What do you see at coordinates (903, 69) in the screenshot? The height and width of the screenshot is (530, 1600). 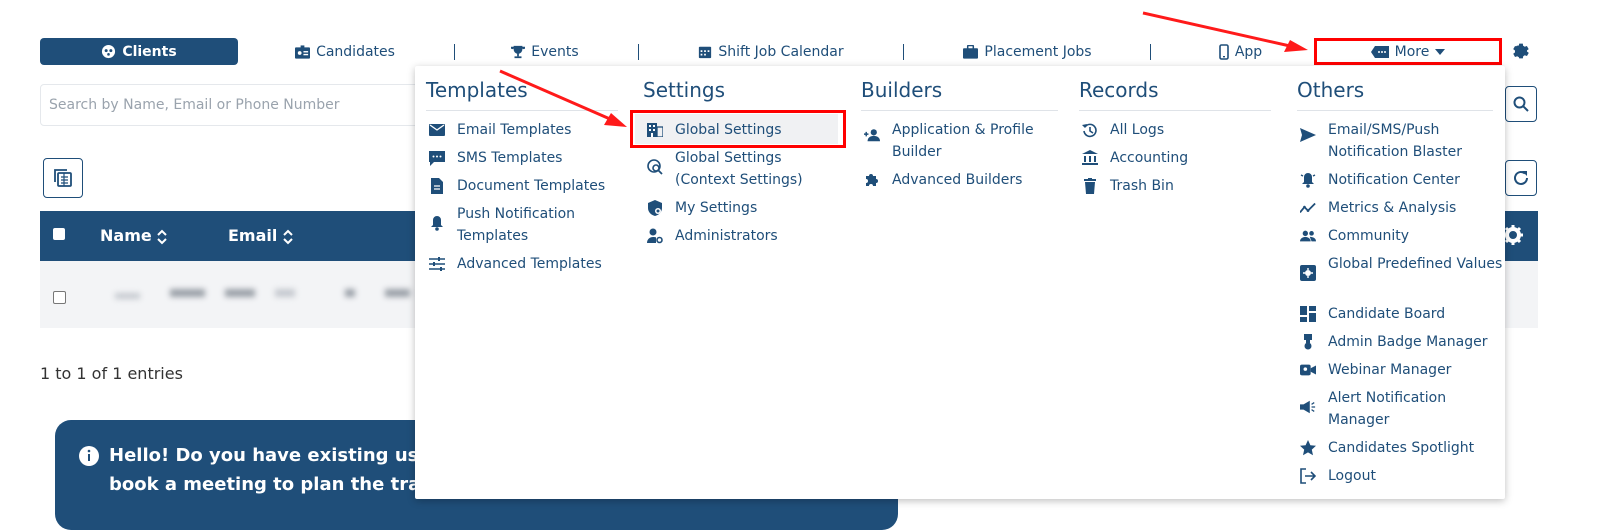 I see `annotation-arrows` at bounding box center [903, 69].